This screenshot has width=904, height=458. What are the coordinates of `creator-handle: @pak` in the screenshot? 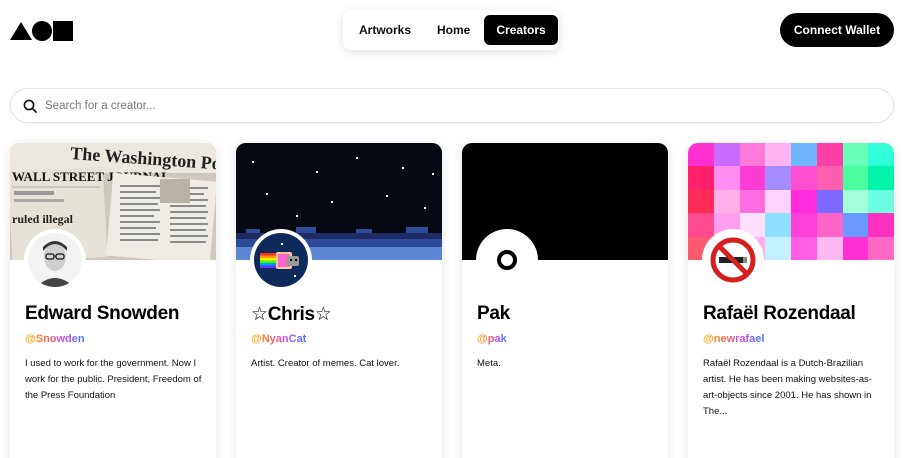 It's located at (492, 339).